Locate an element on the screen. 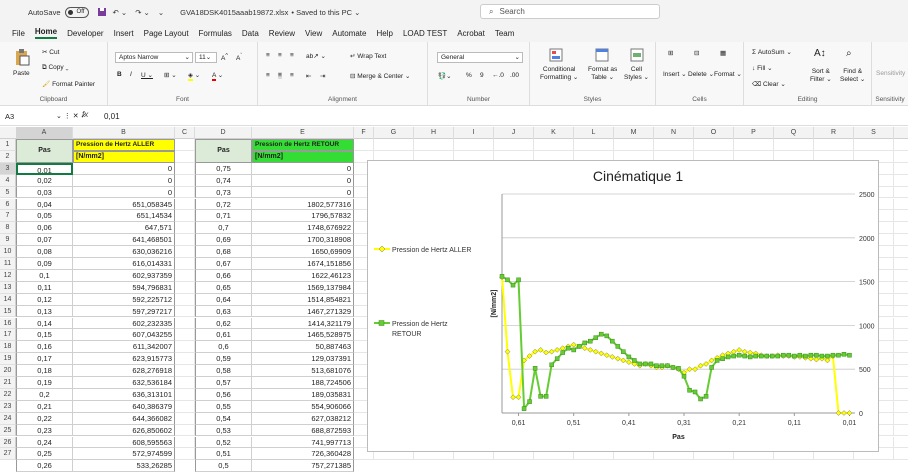  pas-cell: 0,6 is located at coordinates (223, 347).